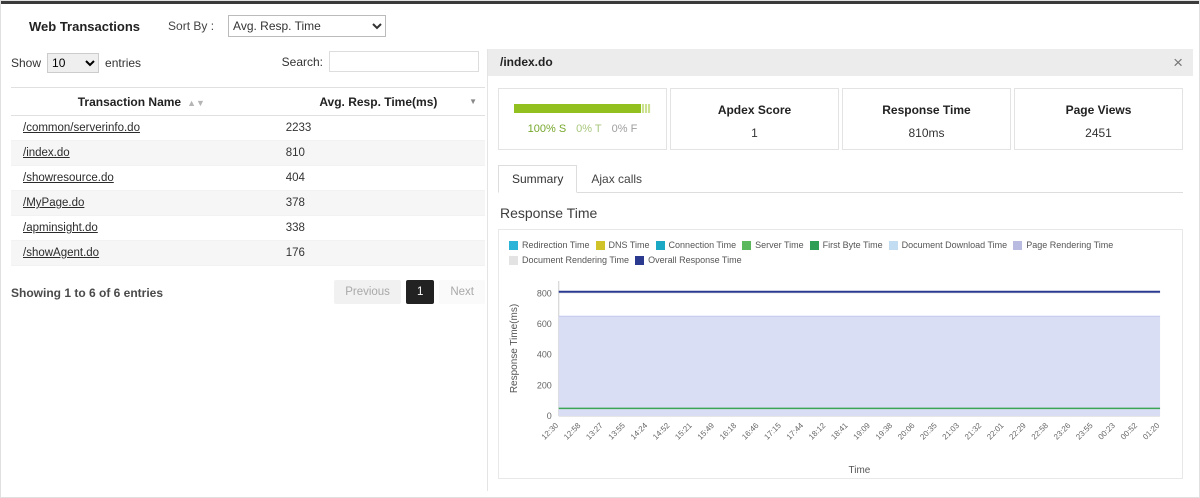  I want to click on svg-text: 15:21, so click(683, 431).